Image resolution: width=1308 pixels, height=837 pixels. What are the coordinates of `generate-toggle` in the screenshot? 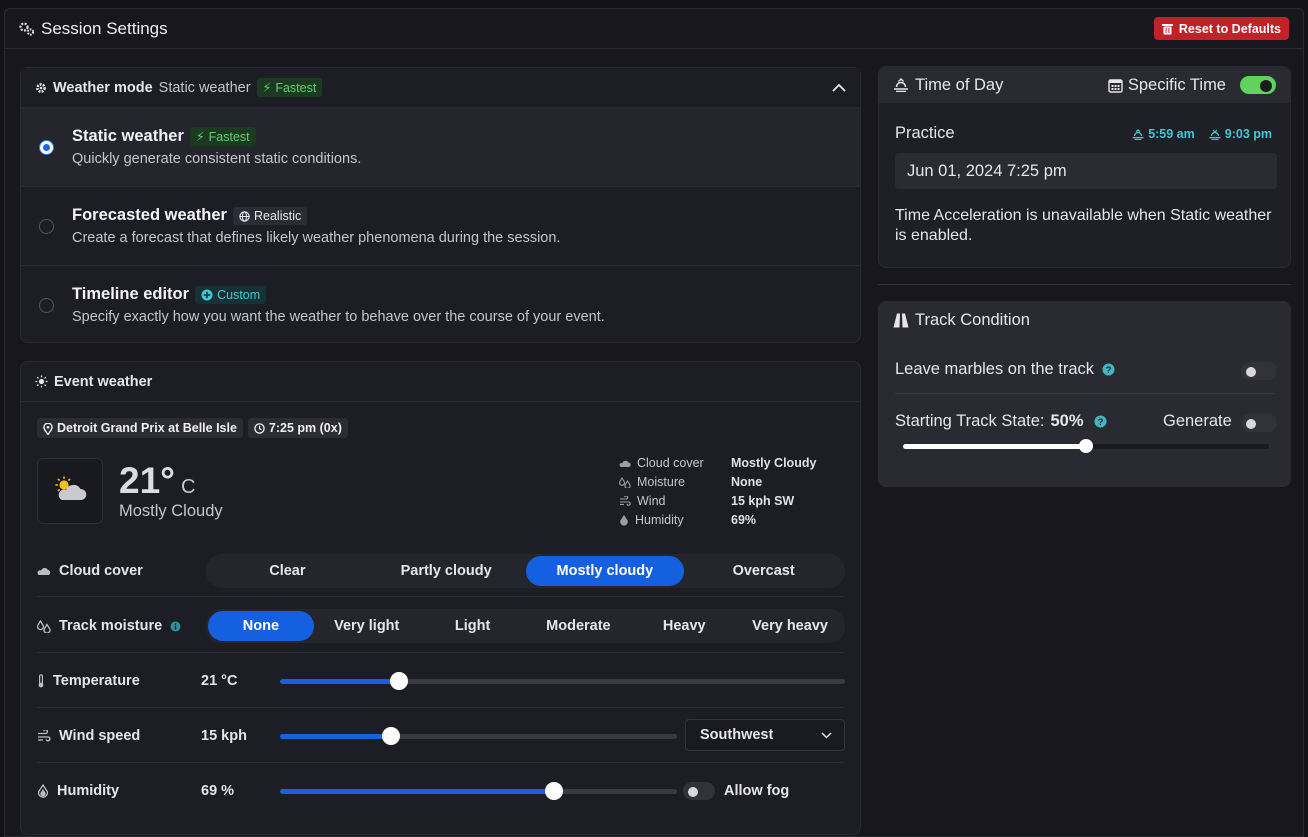 It's located at (1259, 423).